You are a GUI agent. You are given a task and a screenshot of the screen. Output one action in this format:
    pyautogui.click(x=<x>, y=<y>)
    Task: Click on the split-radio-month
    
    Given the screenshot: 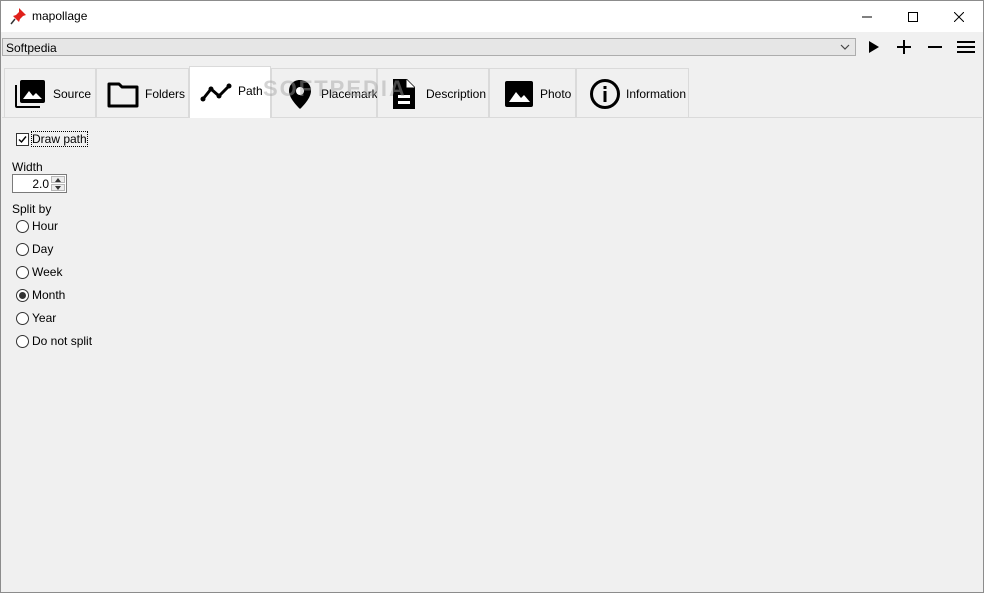 What is the action you would take?
    pyautogui.click(x=22, y=295)
    